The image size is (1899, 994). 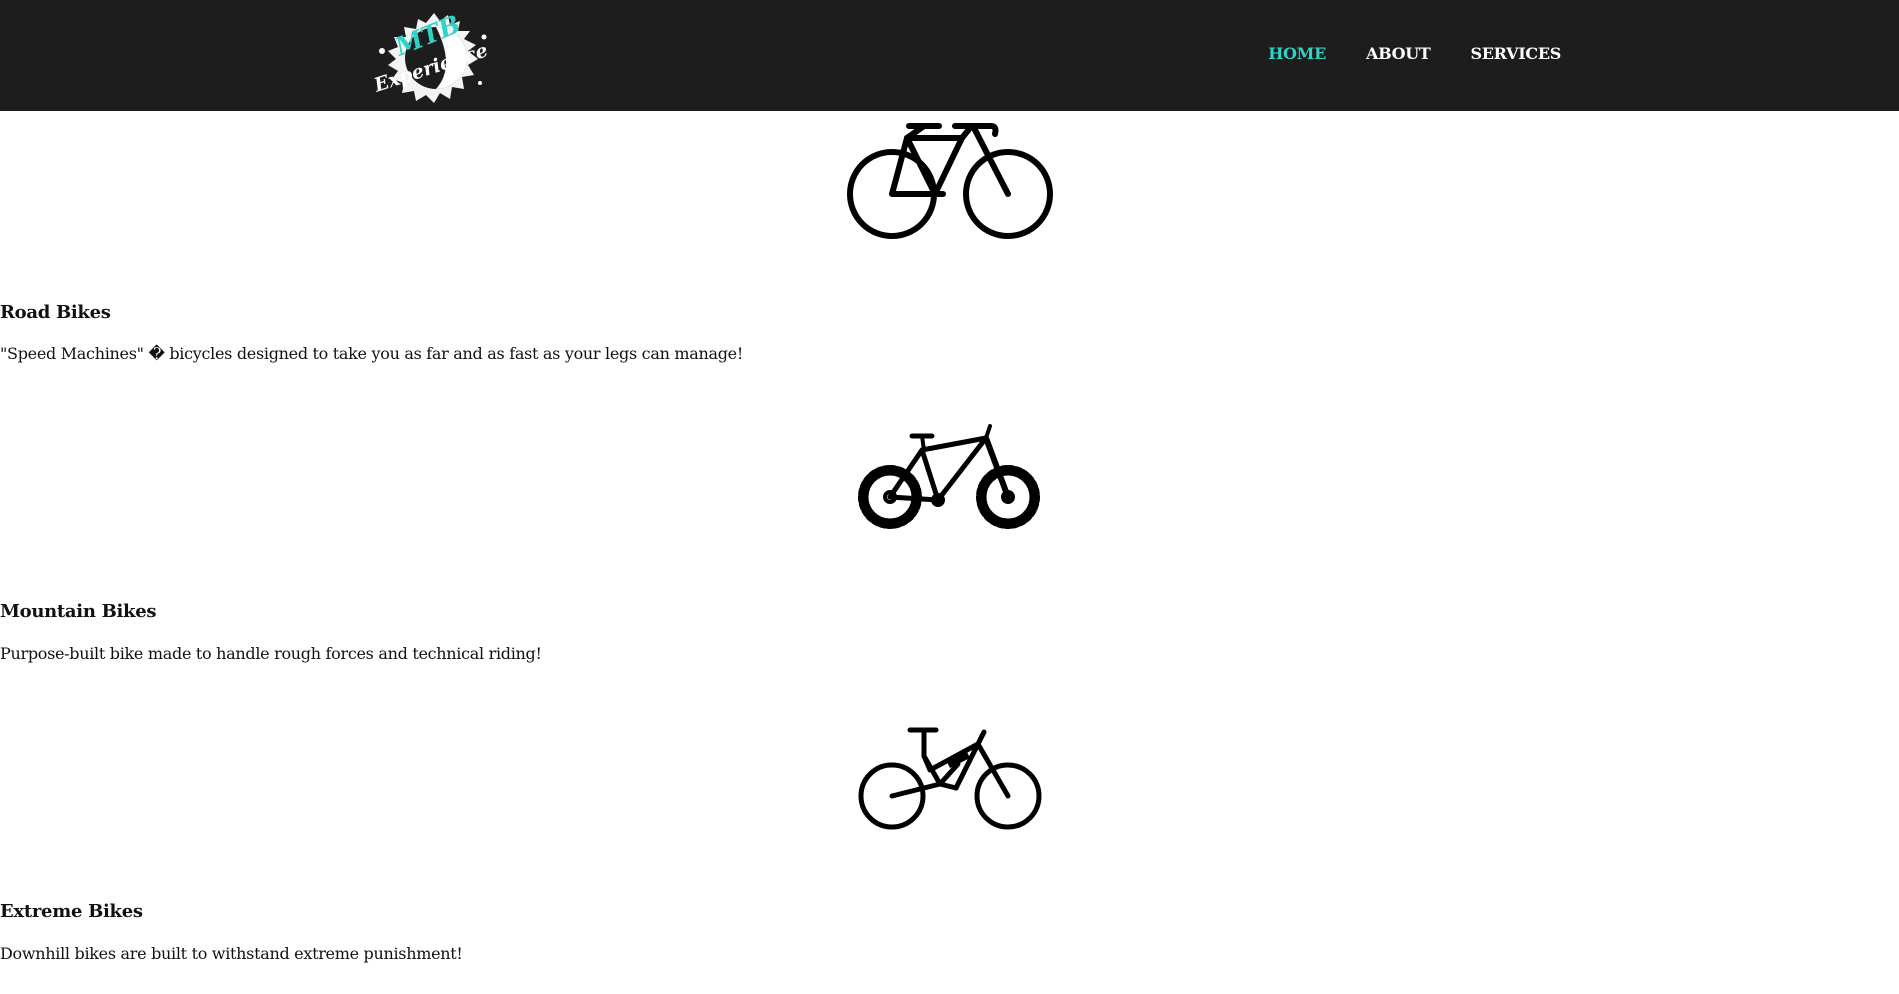 What do you see at coordinates (71, 911) in the screenshot?
I see `bike-title-extreme: Extreme Bikes` at bounding box center [71, 911].